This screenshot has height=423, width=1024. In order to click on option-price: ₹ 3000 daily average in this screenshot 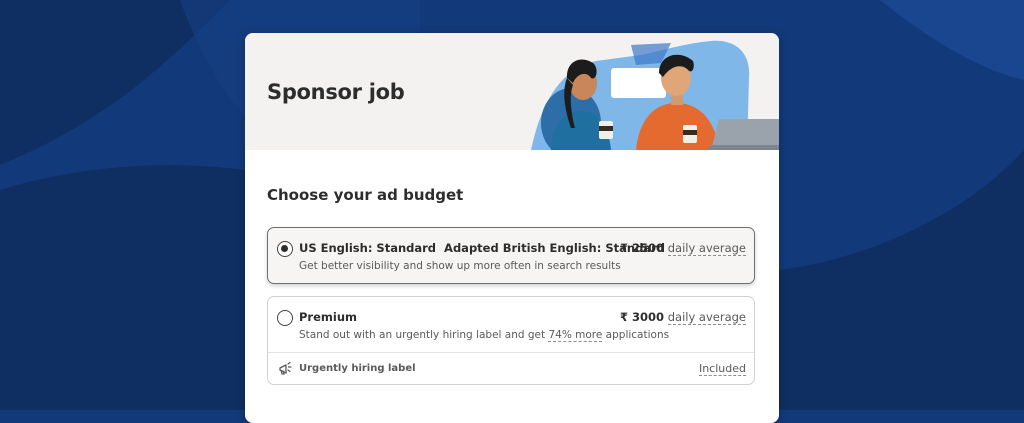, I will do `click(683, 317)`.